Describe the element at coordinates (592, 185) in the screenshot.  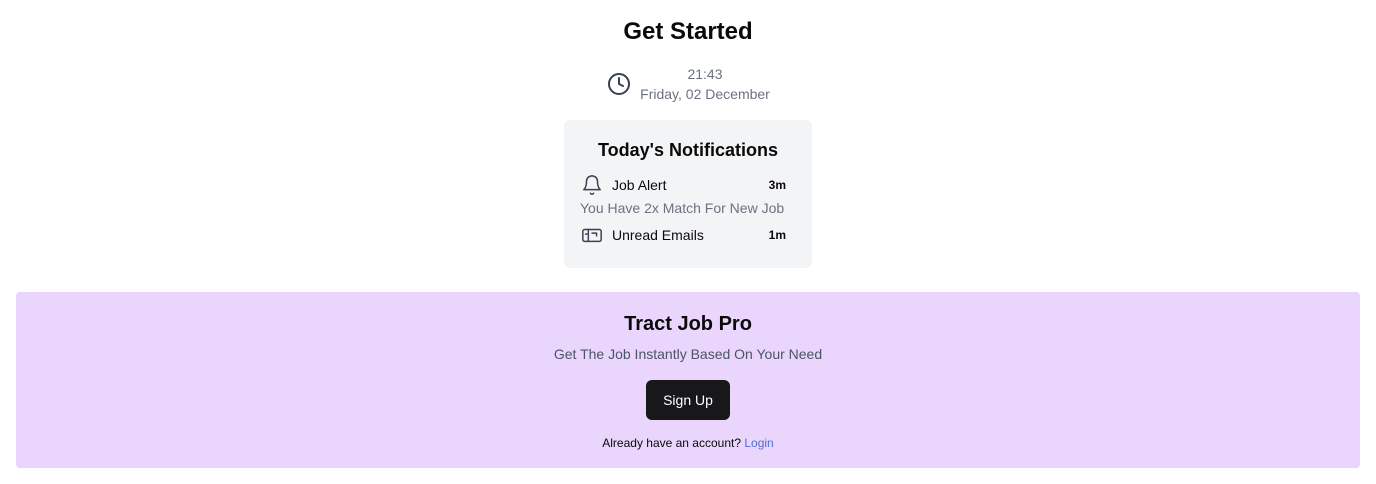
I see `bell-icon` at that location.